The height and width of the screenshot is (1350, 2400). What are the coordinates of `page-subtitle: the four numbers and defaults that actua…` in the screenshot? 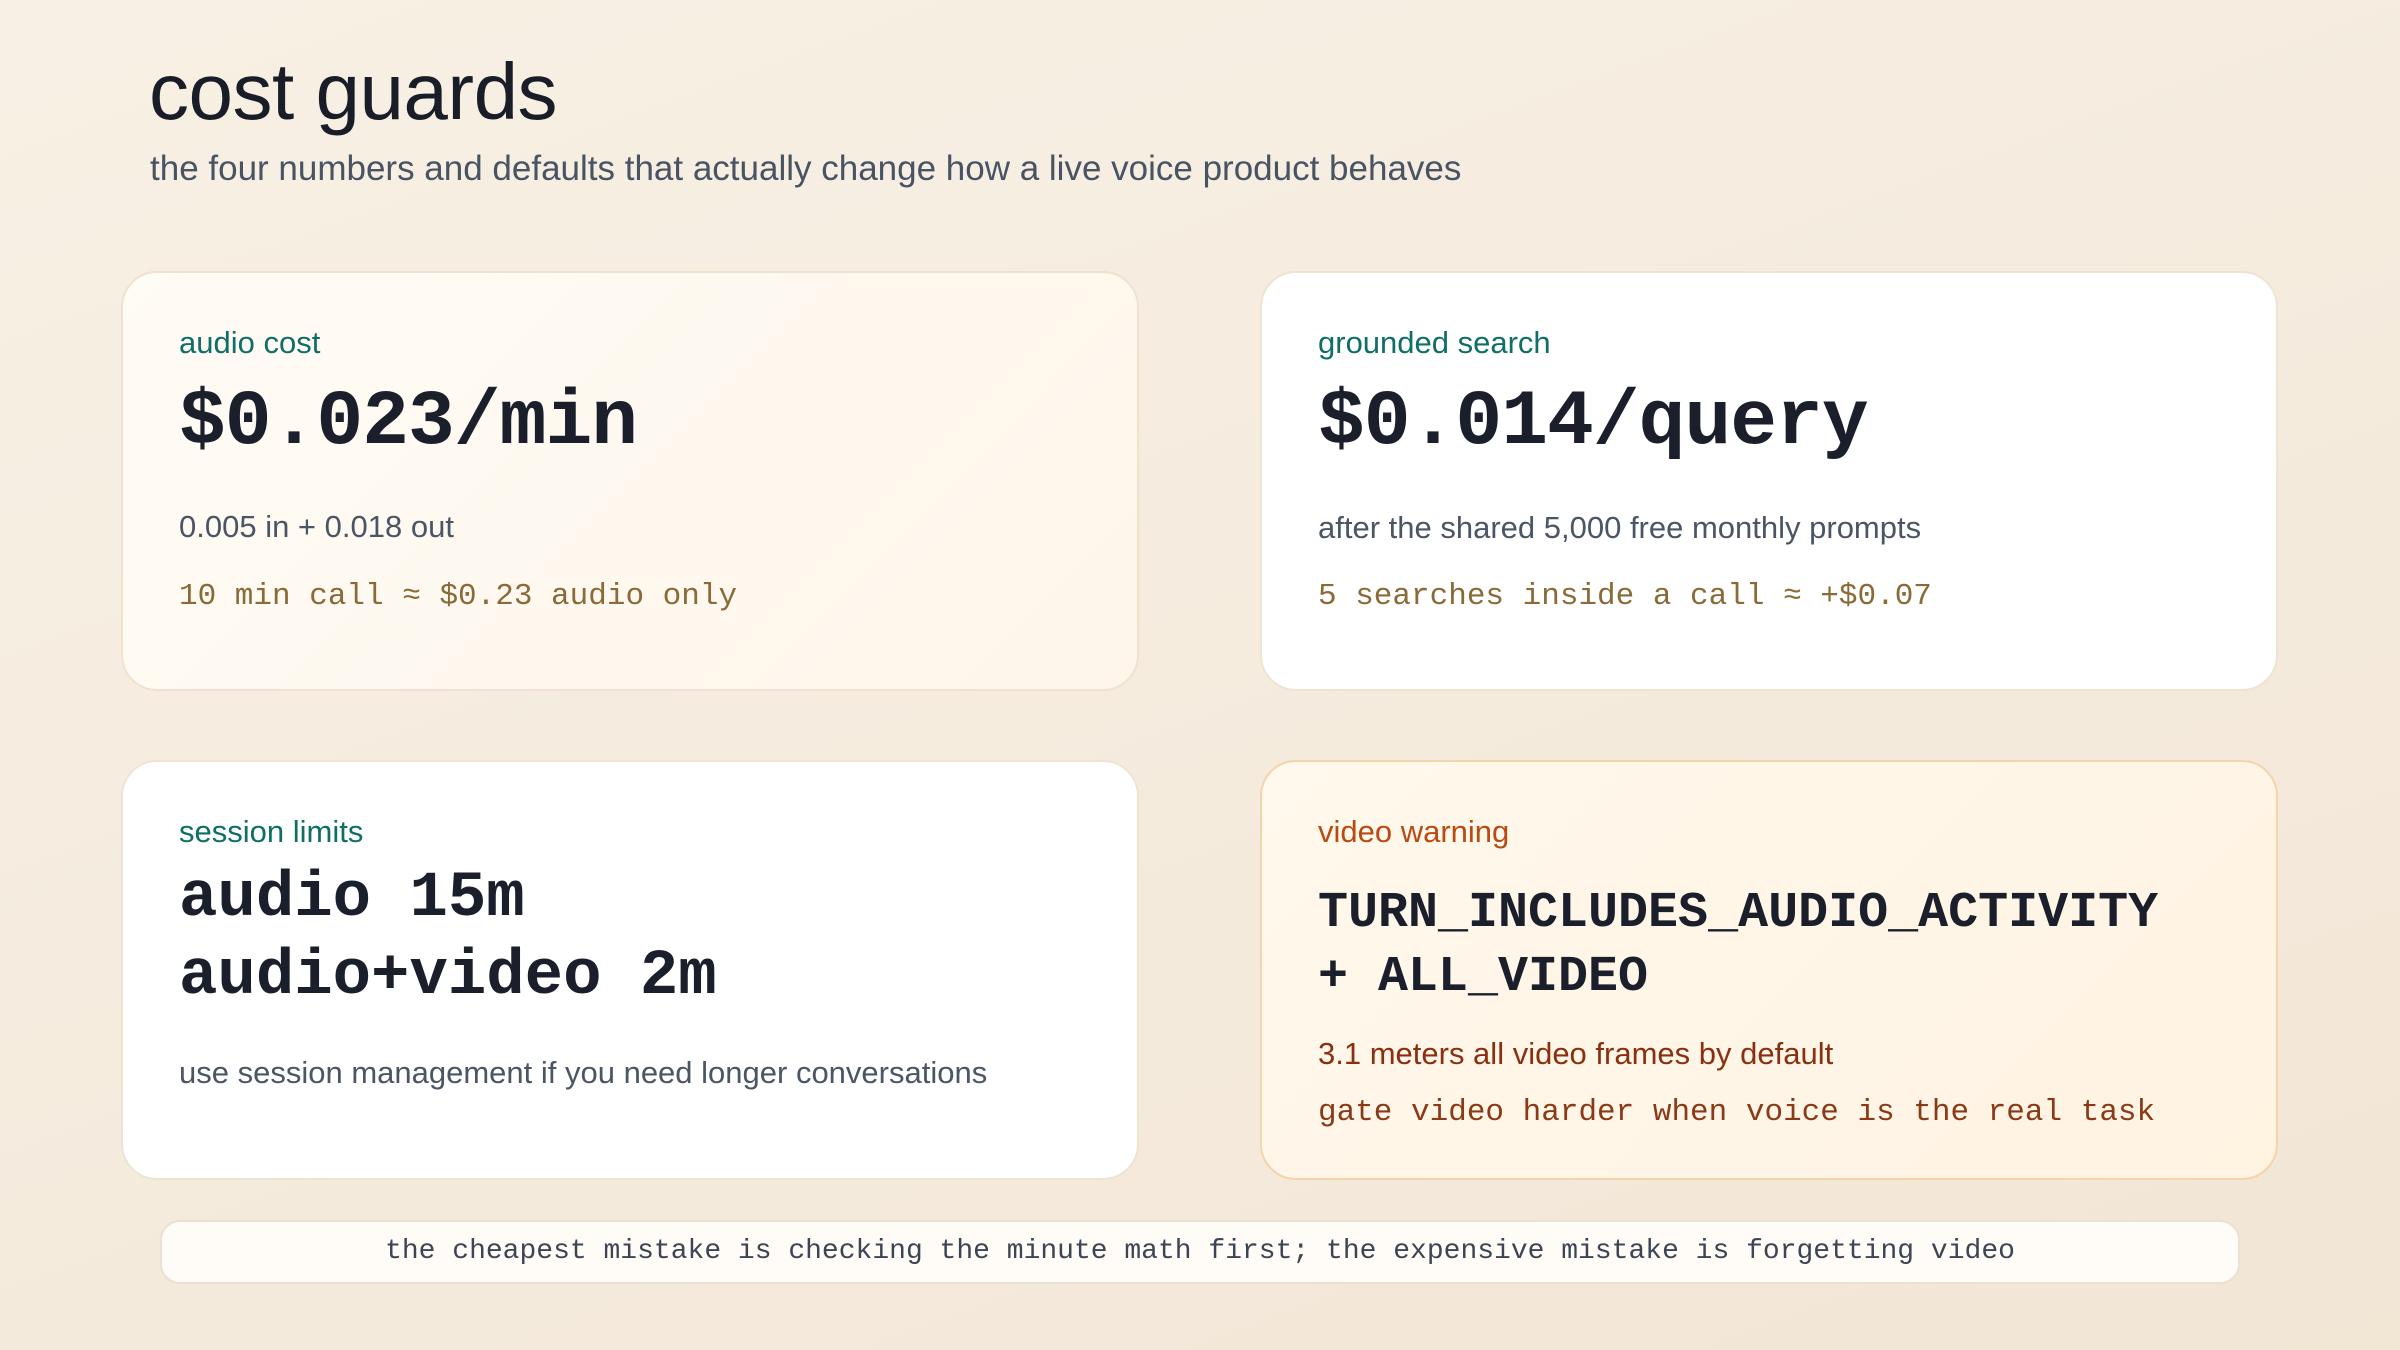 It's located at (806, 168).